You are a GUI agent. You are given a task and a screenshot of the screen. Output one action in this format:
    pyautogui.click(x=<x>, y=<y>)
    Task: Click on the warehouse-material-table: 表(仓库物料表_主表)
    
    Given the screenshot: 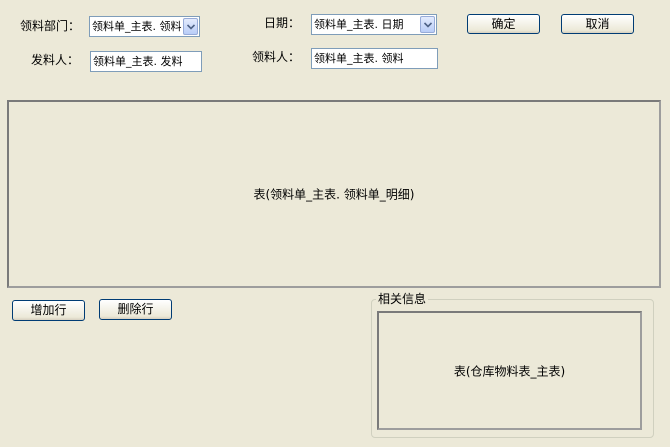 What is the action you would take?
    pyautogui.click(x=509, y=370)
    